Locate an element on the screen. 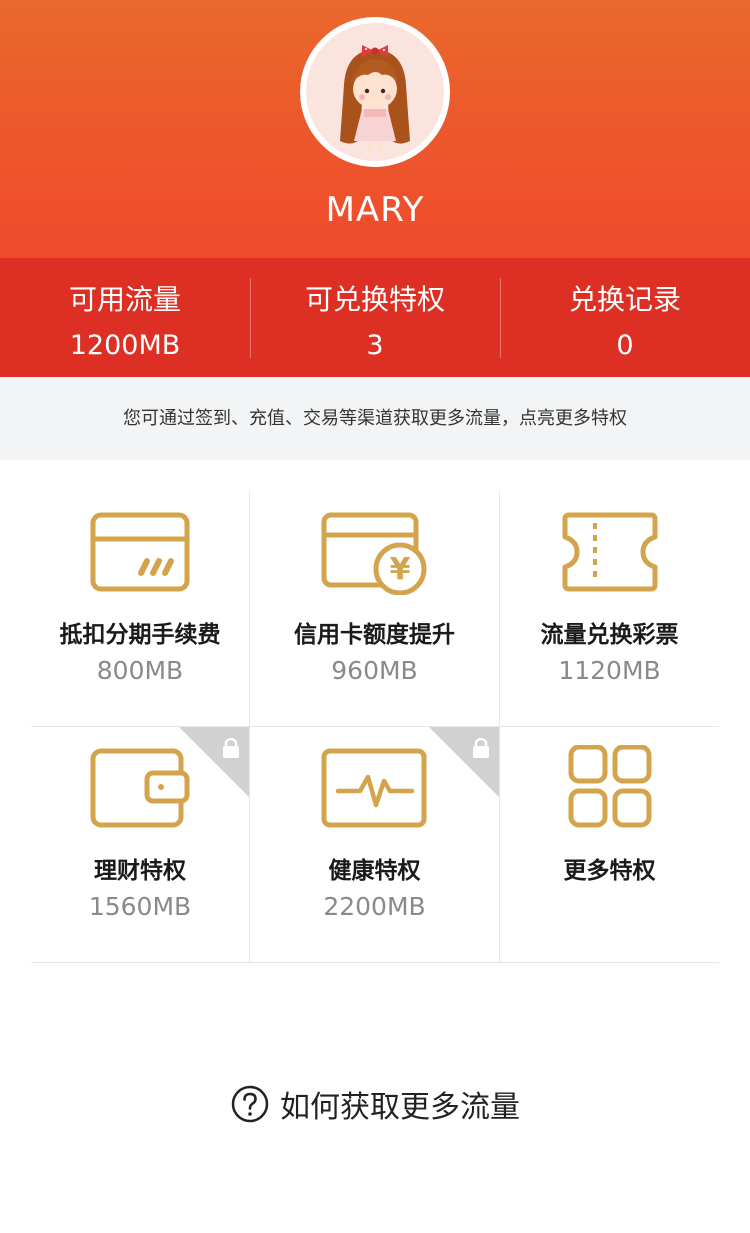  stat-label: 可用流量 is located at coordinates (124, 299).